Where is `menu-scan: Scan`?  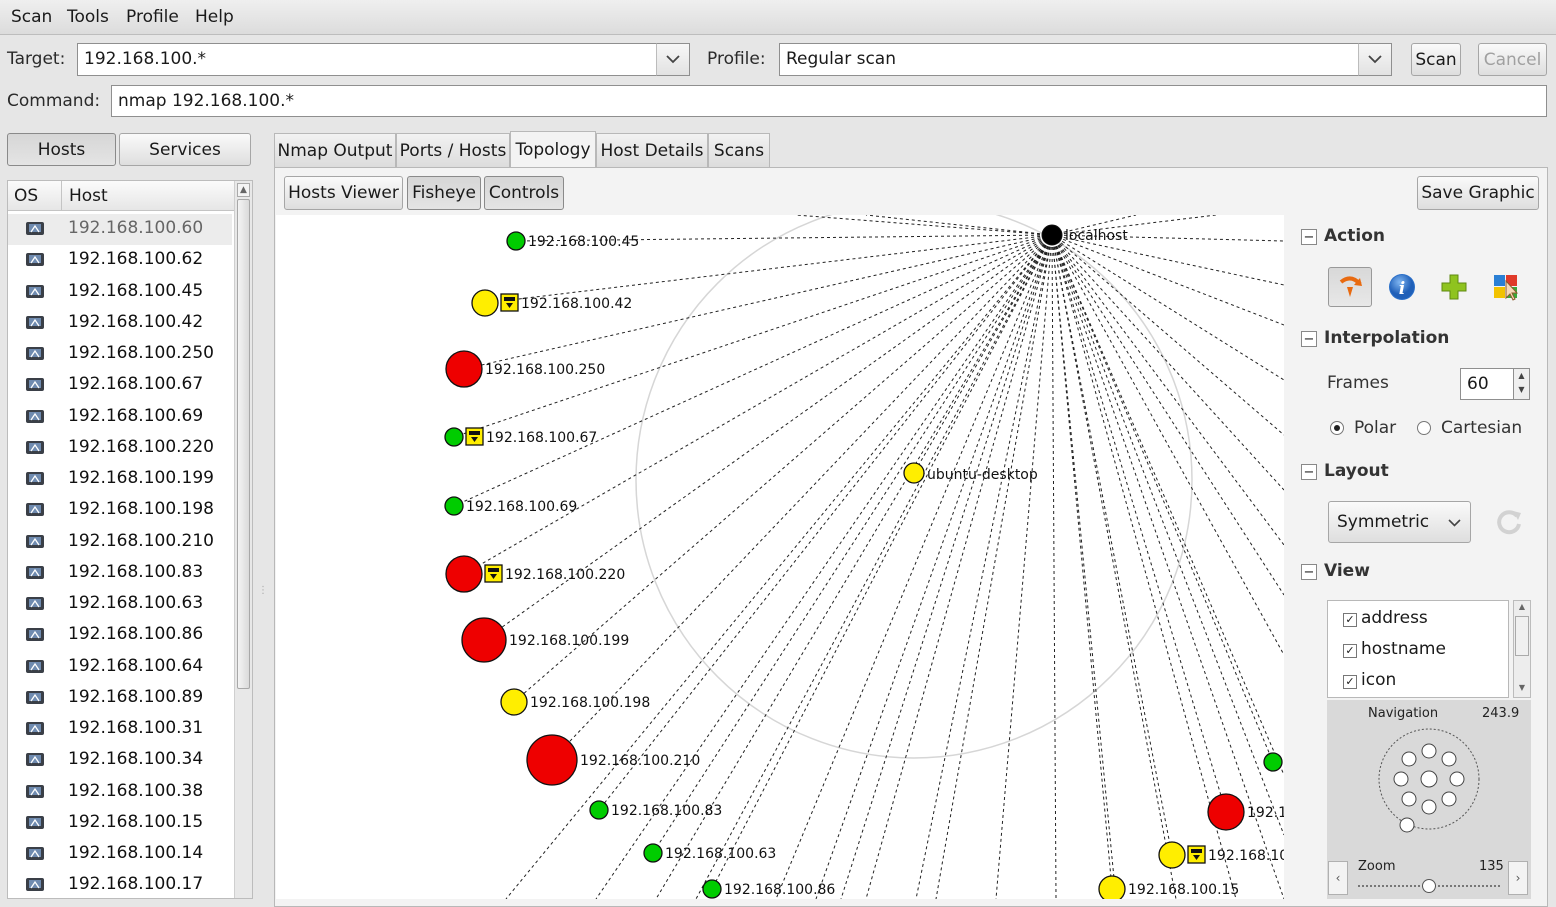 menu-scan: Scan is located at coordinates (31, 17).